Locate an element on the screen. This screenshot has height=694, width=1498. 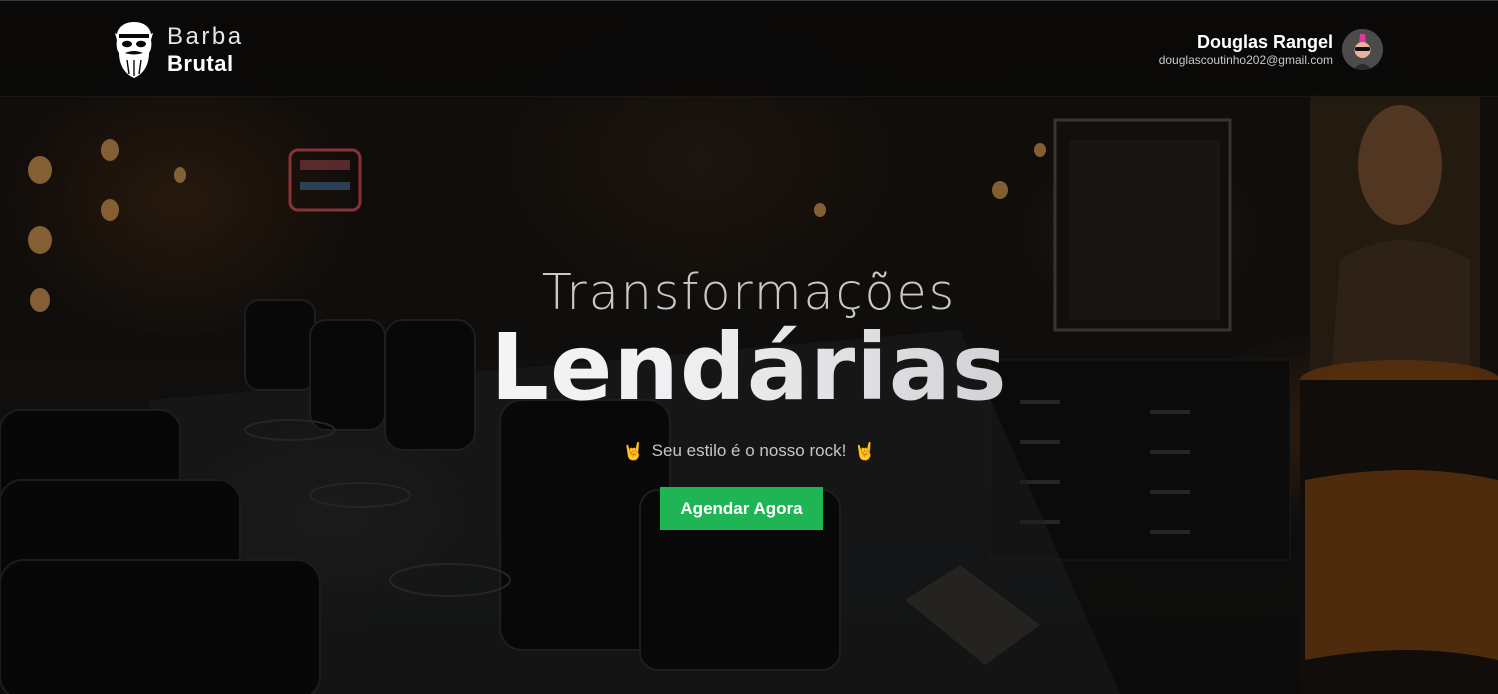
hero-tagline: 🤘 Seu estilo é o nosso rock! 🤘 is located at coordinates (749, 451).